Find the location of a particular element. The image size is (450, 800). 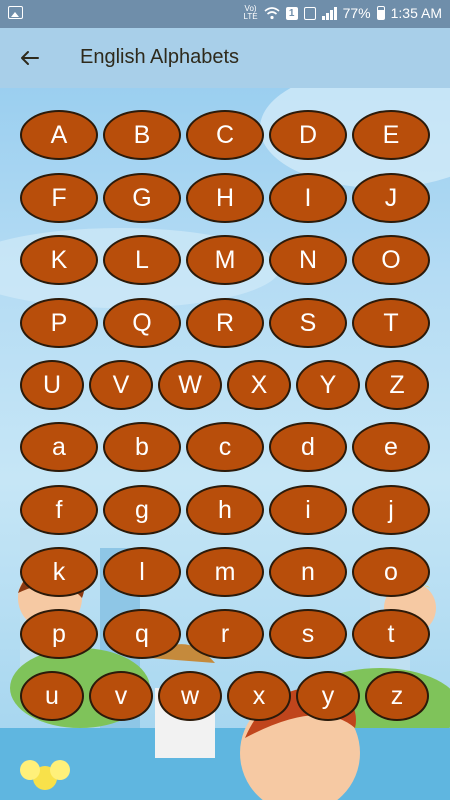

letter-button-I: I is located at coordinates (308, 198).